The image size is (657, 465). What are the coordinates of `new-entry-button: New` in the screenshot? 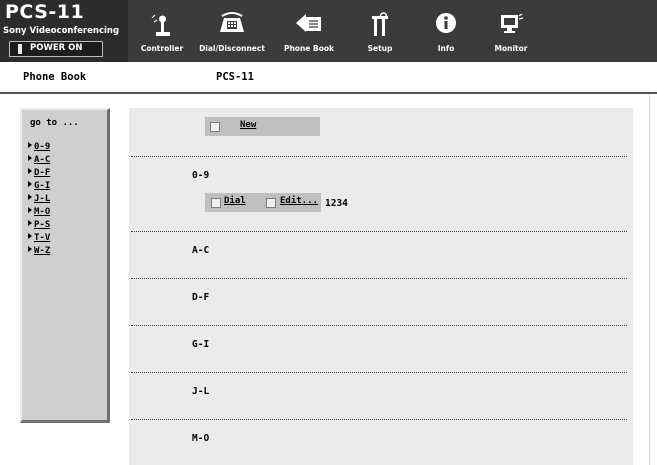 It's located at (262, 126).